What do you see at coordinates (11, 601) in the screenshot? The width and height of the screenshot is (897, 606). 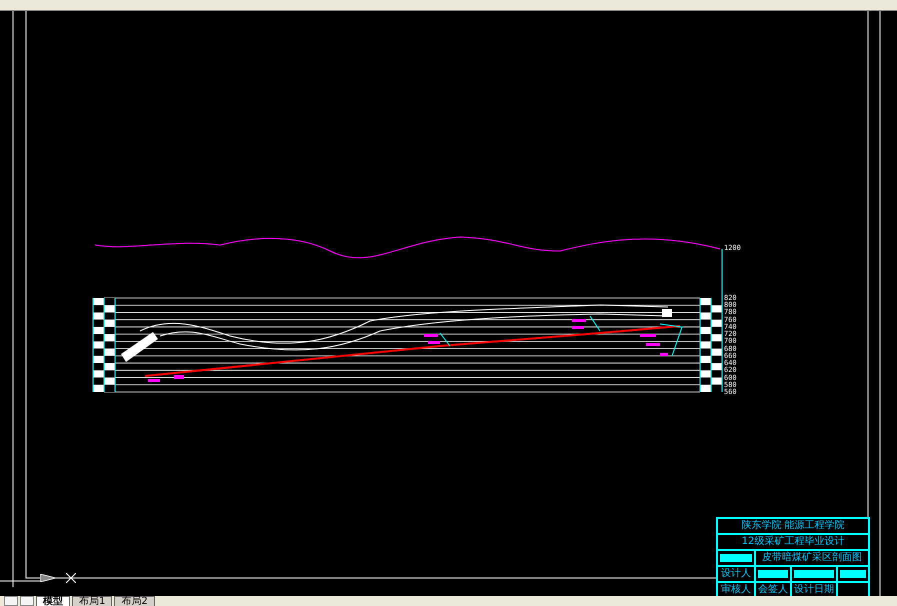 I see `first-tab-button` at bounding box center [11, 601].